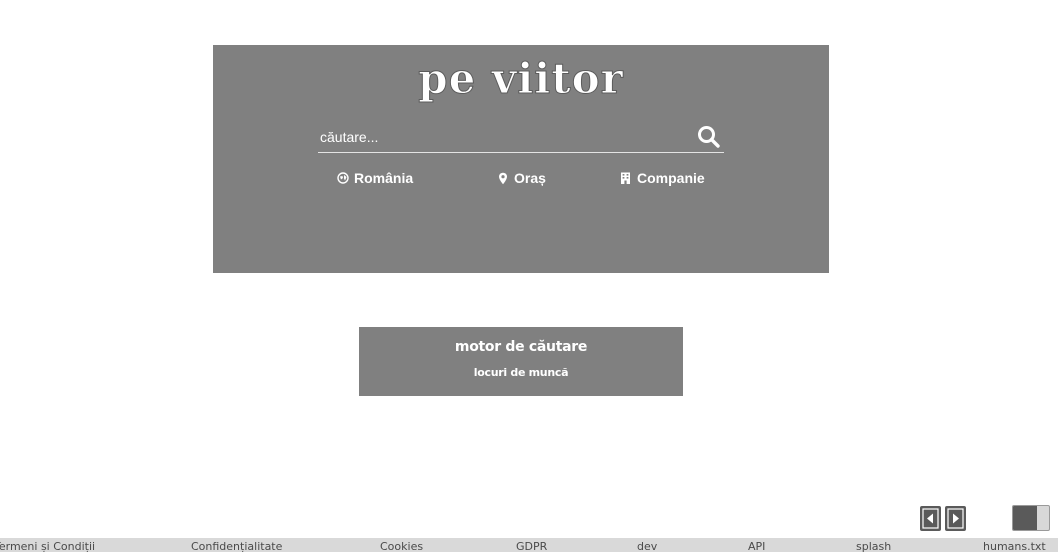 The width and height of the screenshot is (1058, 552). Describe the element at coordinates (1014, 546) in the screenshot. I see `footer-link-humans: humans.txt` at that location.